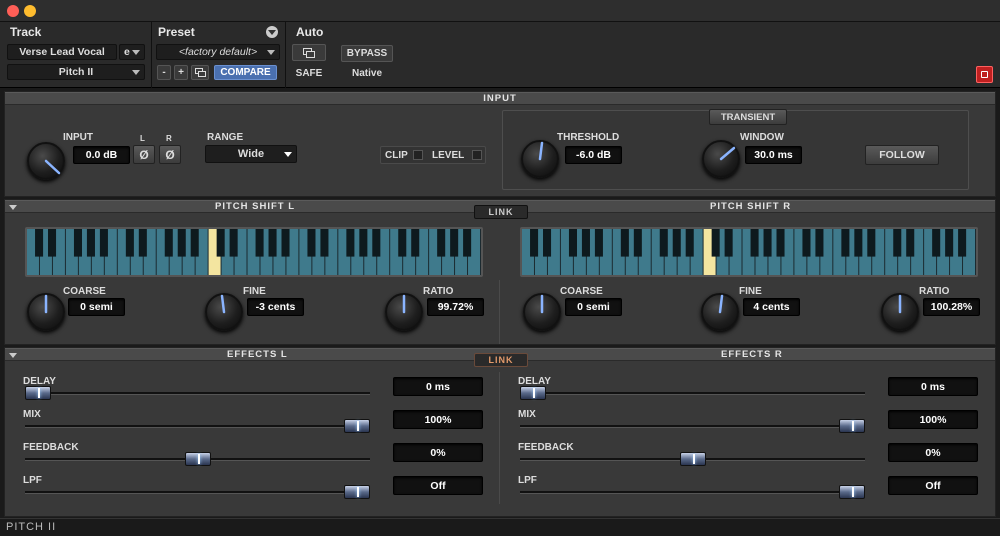 The image size is (1000, 536). Describe the element at coordinates (951, 307) in the screenshot. I see `ratio-r-value: 100.28%` at that location.